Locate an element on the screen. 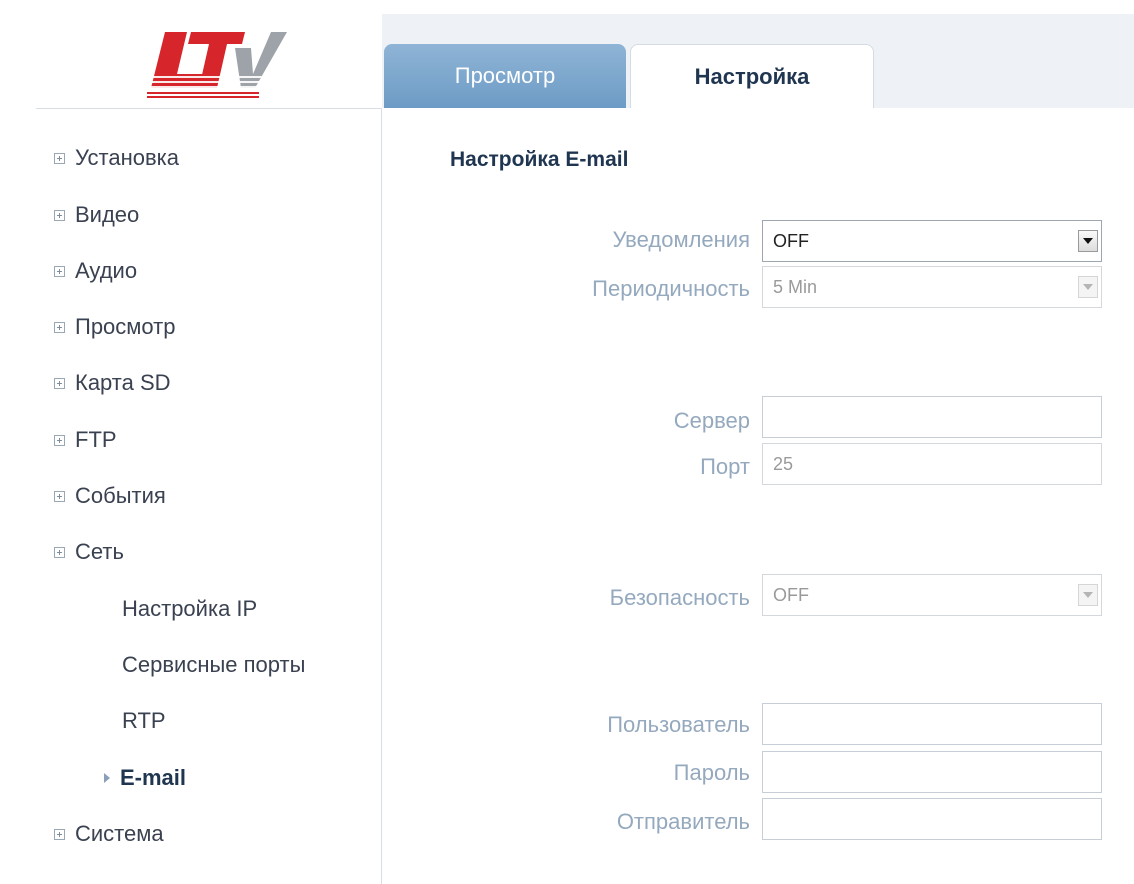  sidebar-item-sd-card: Карта SD is located at coordinates (112, 383).